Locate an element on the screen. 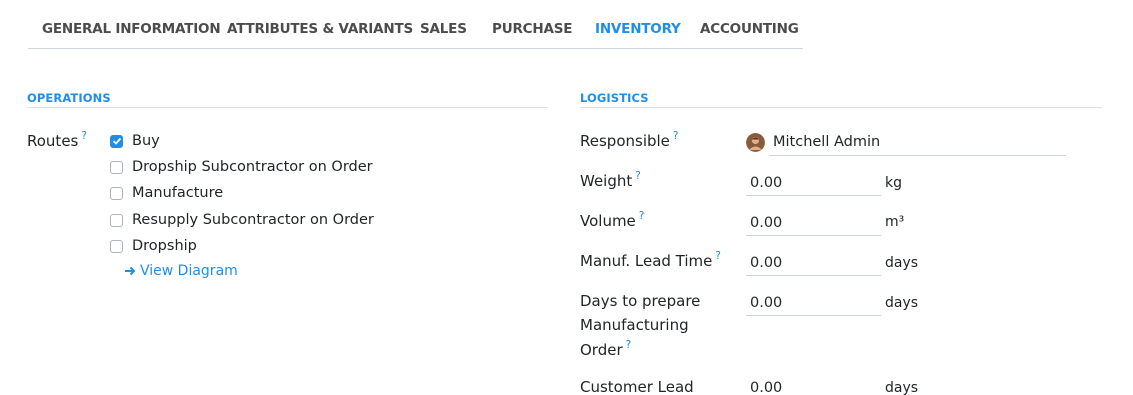  manuf-lead-time-input: 0.00 is located at coordinates (813, 263).